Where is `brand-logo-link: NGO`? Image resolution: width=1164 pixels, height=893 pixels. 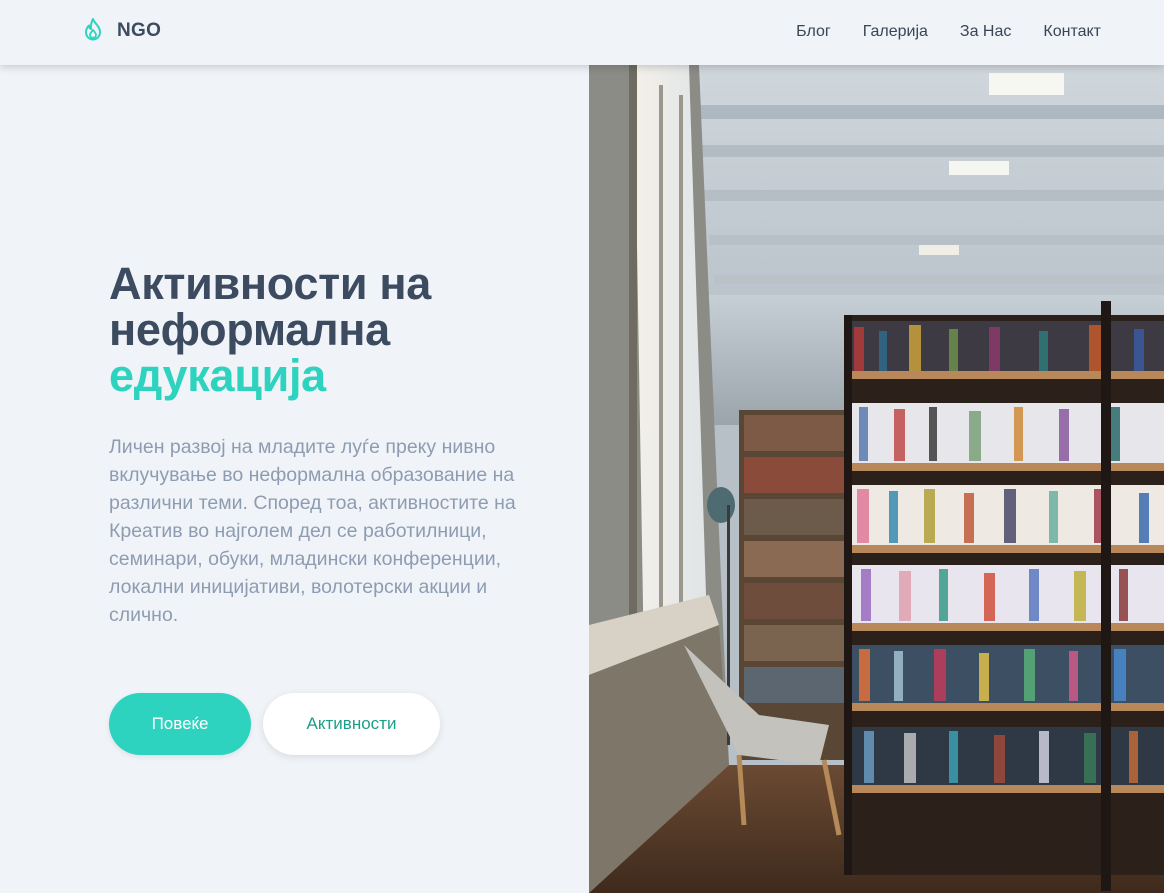 brand-logo-link: NGO is located at coordinates (122, 31).